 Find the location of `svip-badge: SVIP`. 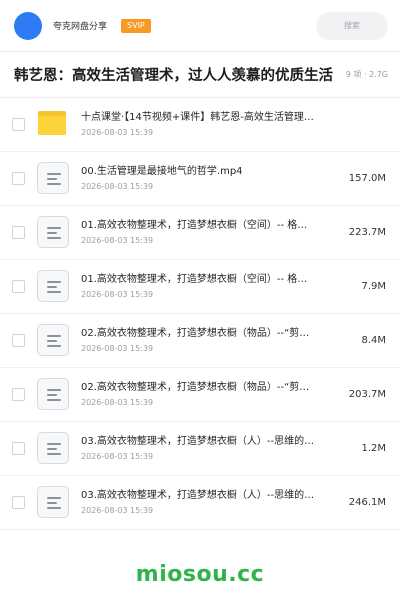

svip-badge: SVIP is located at coordinates (136, 25).